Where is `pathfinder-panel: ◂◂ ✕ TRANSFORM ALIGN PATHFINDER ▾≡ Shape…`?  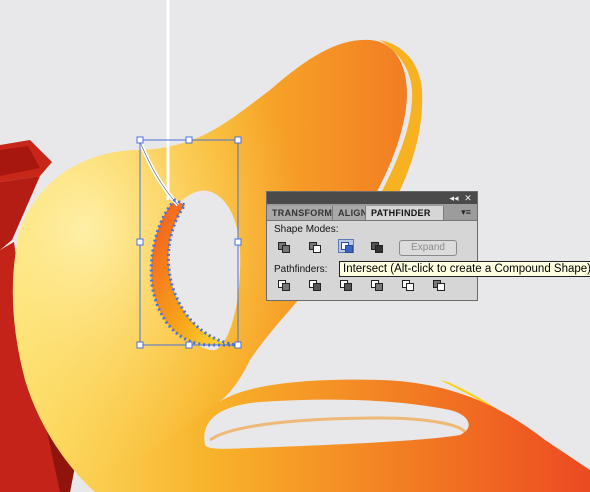 pathfinder-panel: ◂◂ ✕ TRANSFORM ALIGN PATHFINDER ▾≡ Shape… is located at coordinates (372, 246).